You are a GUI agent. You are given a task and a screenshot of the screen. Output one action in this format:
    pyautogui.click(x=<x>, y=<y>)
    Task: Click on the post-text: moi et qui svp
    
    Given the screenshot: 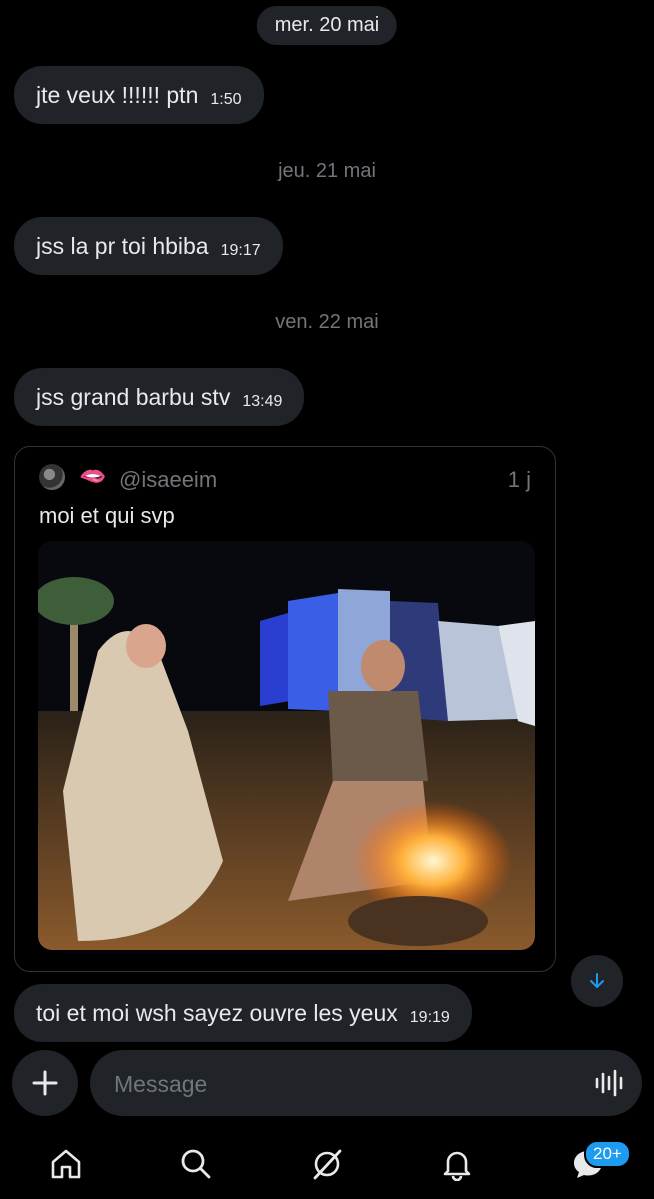 What is the action you would take?
    pyautogui.click(x=107, y=515)
    